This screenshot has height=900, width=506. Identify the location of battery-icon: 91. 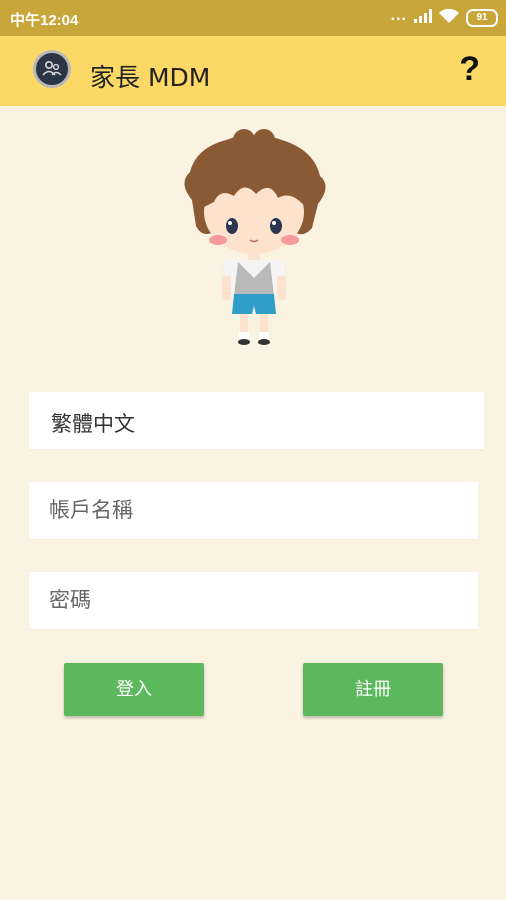
(482, 18).